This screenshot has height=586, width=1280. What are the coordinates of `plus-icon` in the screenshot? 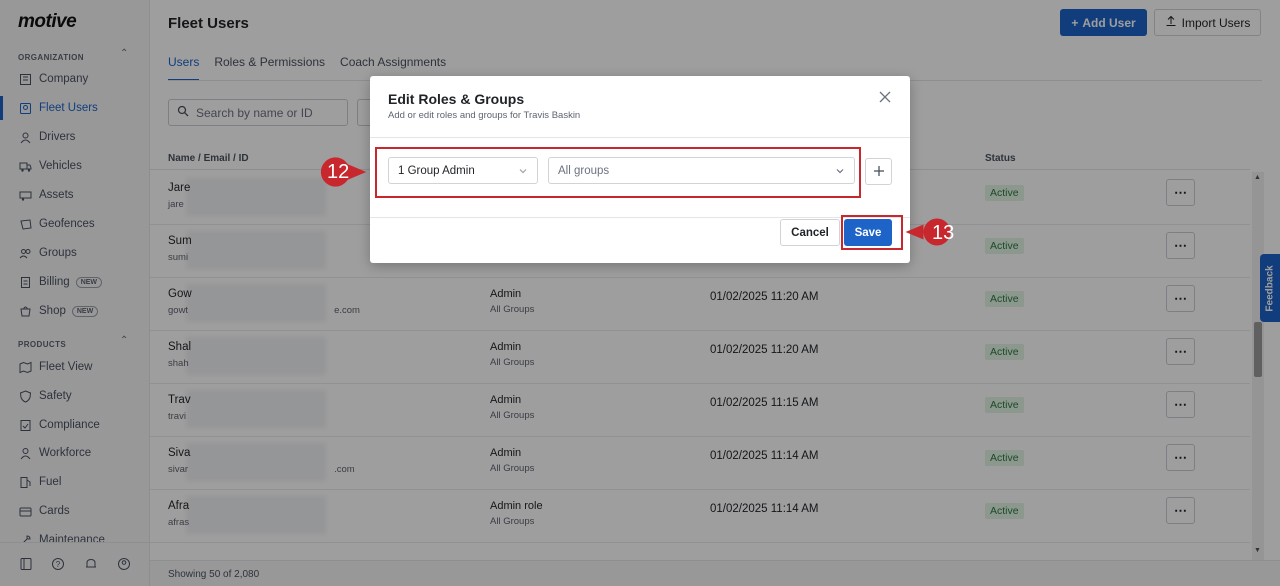 It's located at (879, 171).